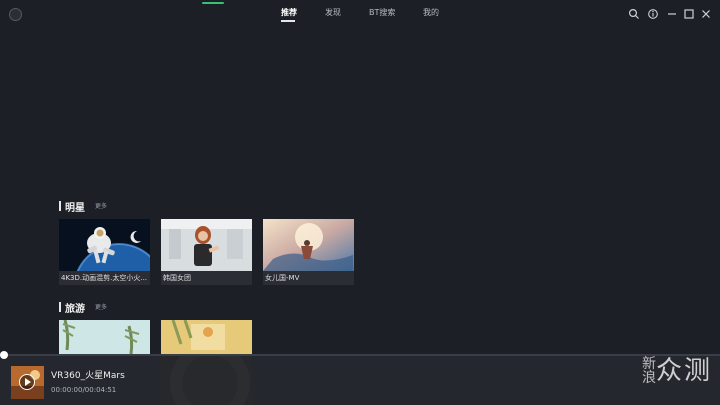  Describe the element at coordinates (634, 14) in the screenshot. I see `search-icon` at that location.